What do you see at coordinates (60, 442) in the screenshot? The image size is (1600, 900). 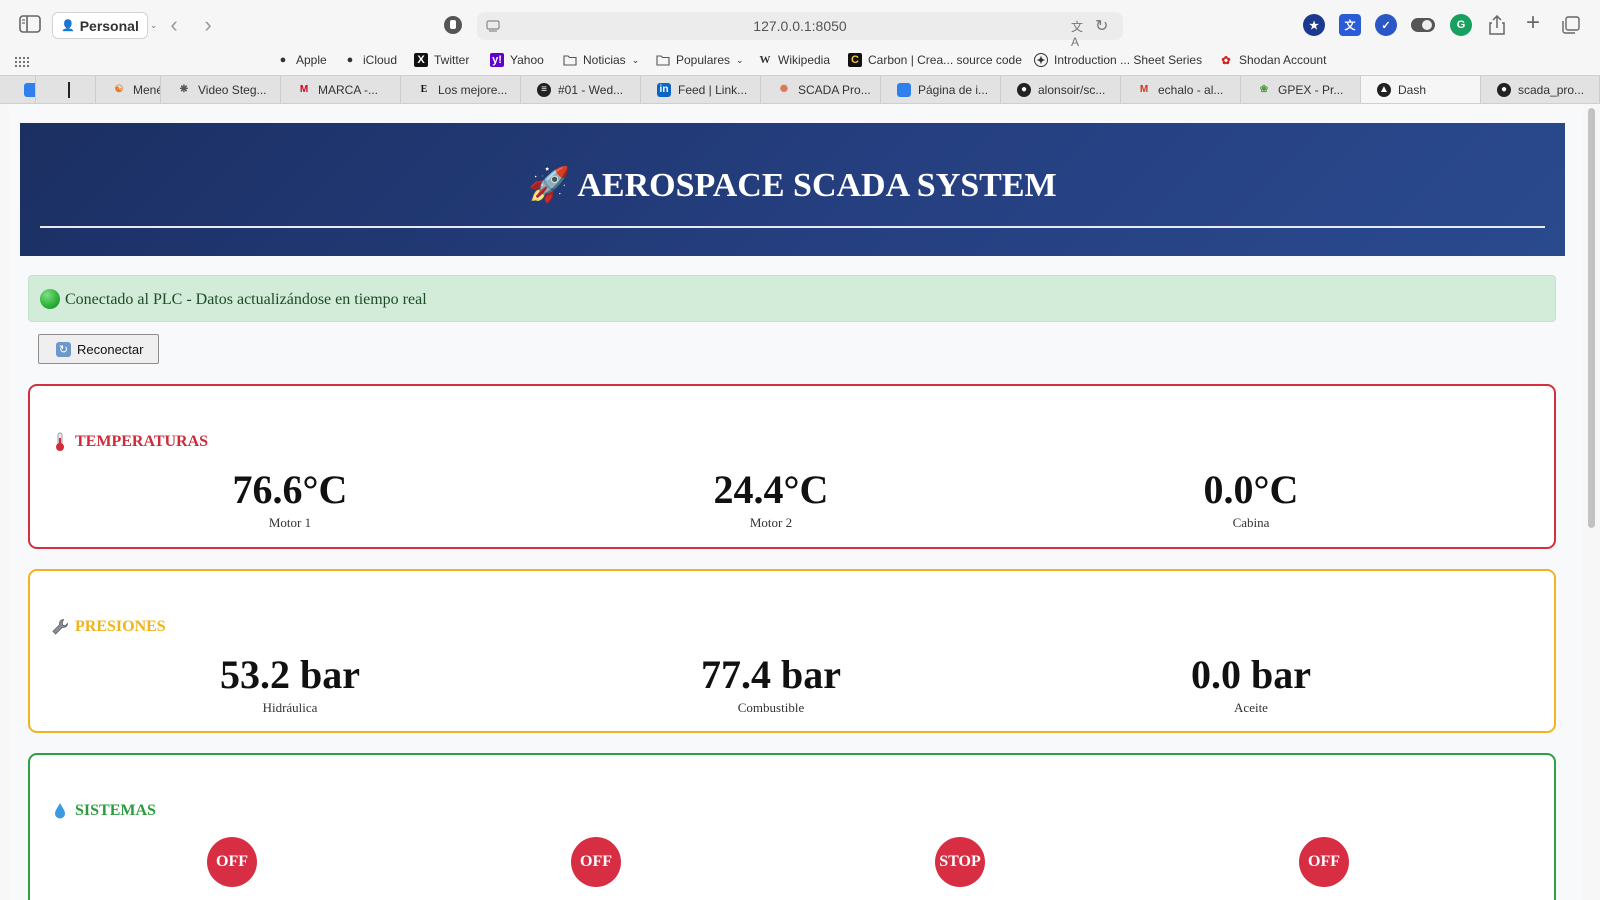 I see `thermometer-icon` at bounding box center [60, 442].